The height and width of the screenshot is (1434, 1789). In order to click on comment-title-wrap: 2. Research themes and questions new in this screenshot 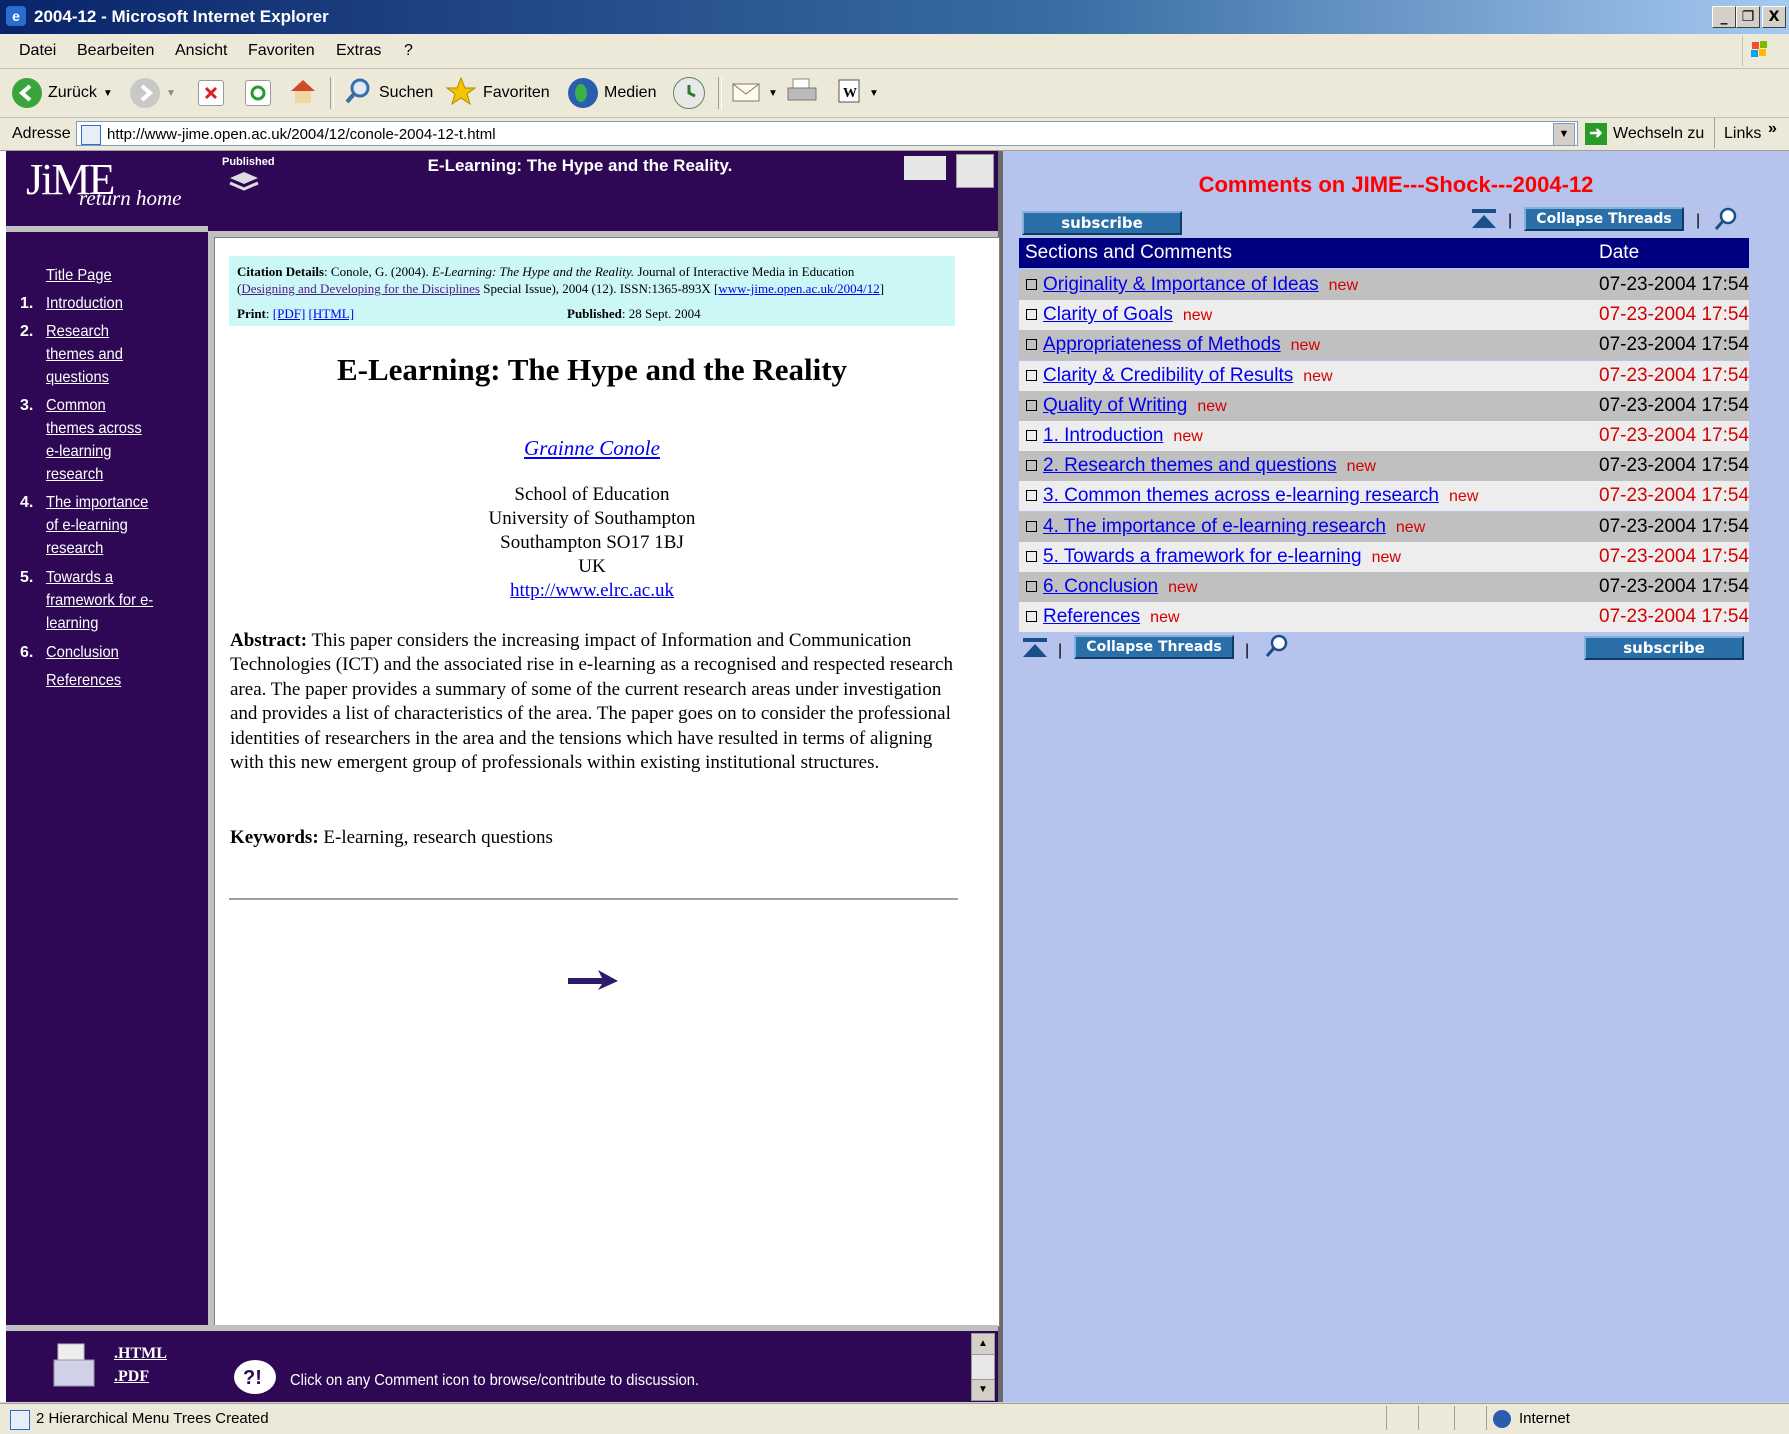, I will do `click(1209, 466)`.